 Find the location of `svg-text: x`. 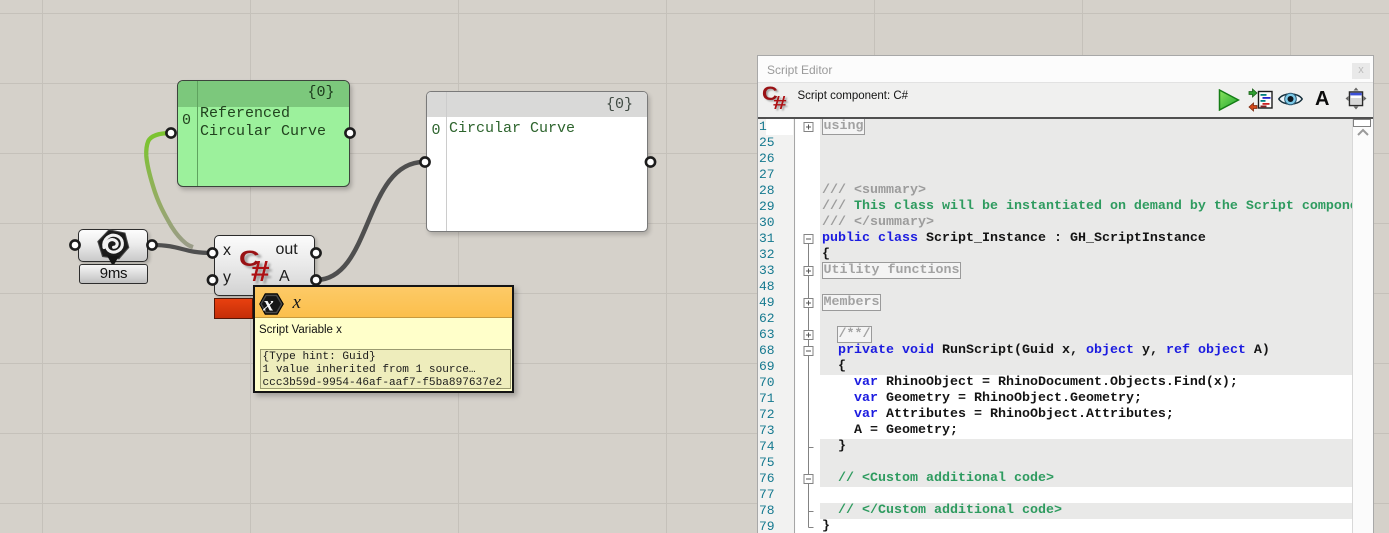

svg-text: x is located at coordinates (268, 304).